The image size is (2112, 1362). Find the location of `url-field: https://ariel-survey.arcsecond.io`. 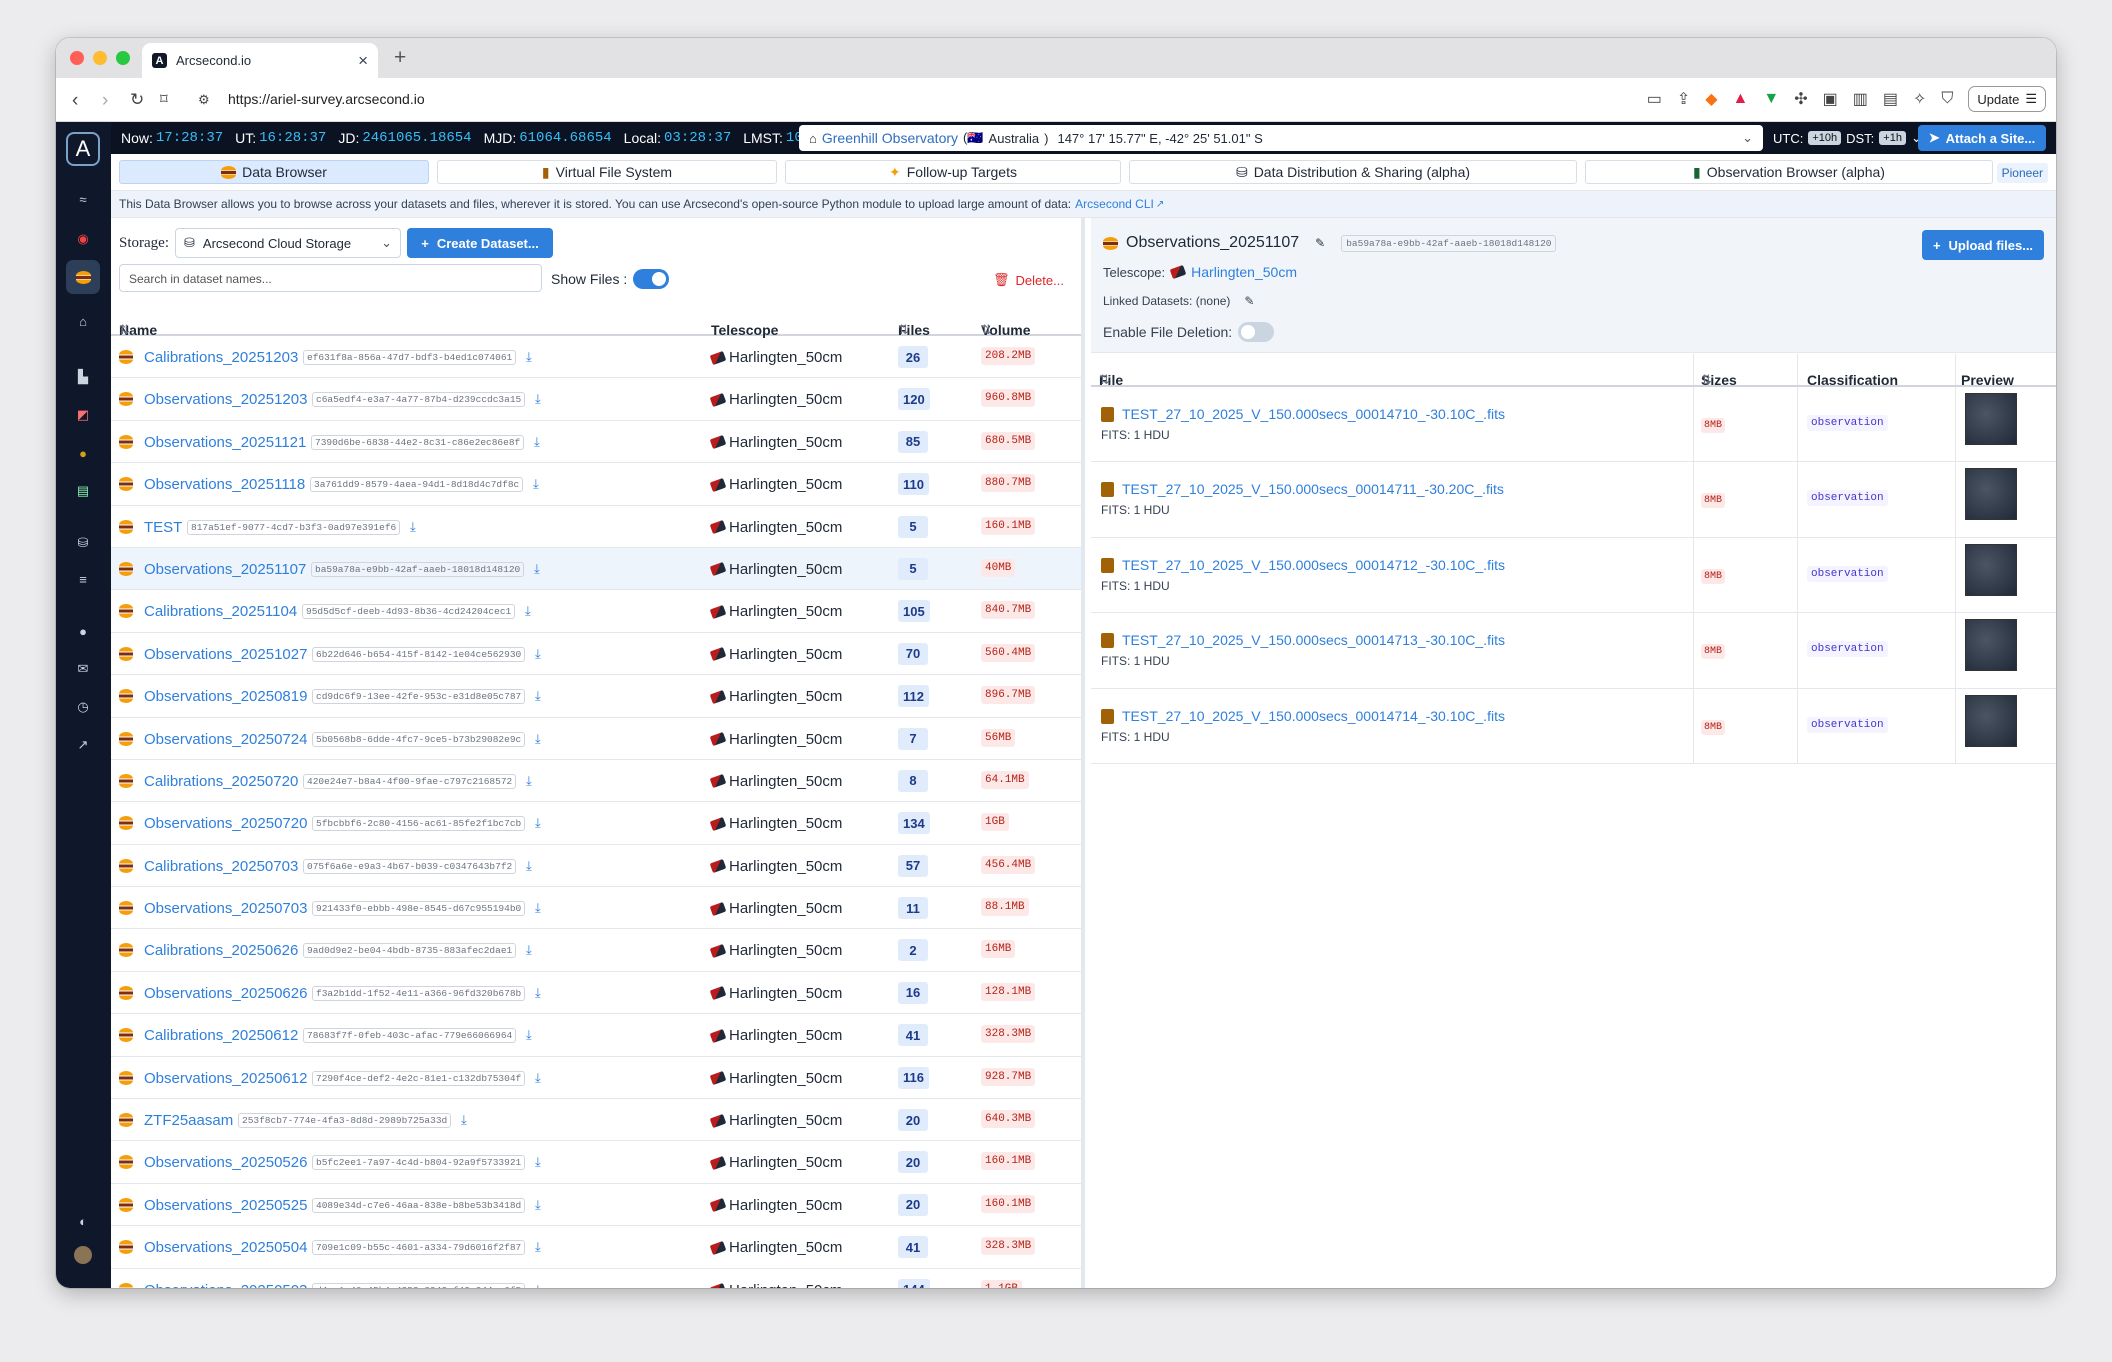

url-field: https://ariel-survey.arcsecond.io is located at coordinates (326, 99).